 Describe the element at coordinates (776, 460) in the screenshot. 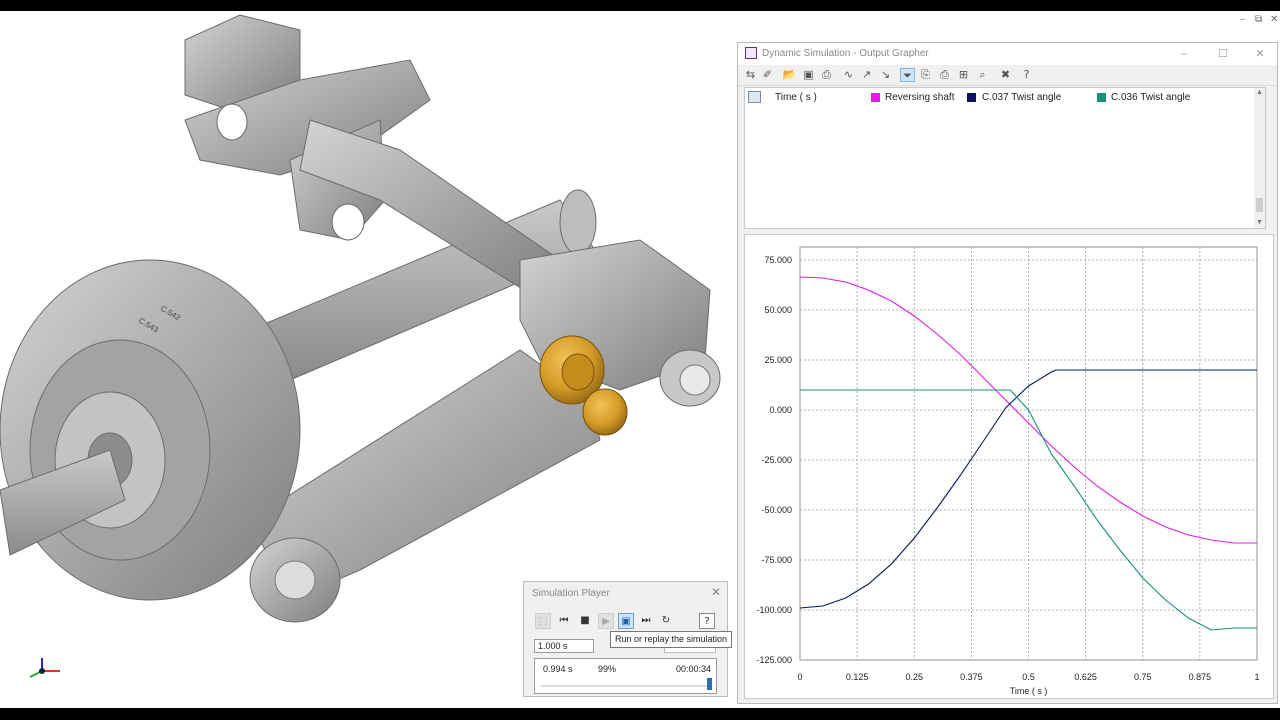

I see `y-tick-label: -25.000` at that location.